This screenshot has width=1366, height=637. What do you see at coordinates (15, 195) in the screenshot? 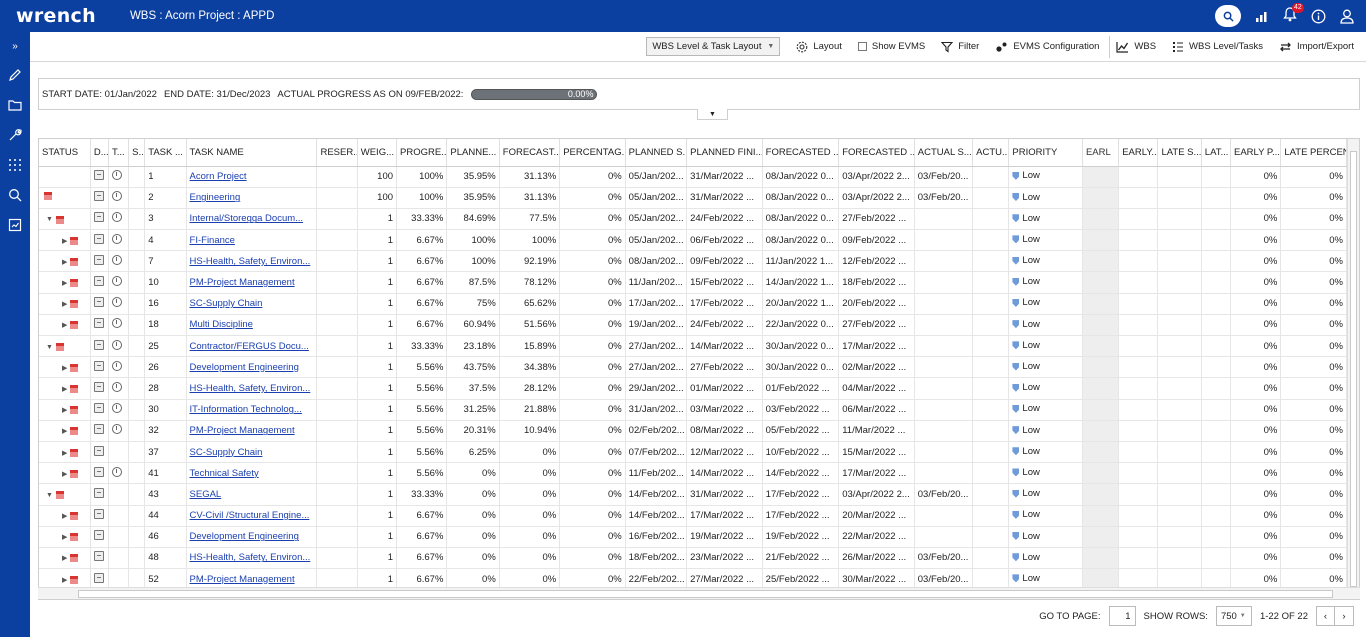
I see `sidebar-item-search` at bounding box center [15, 195].